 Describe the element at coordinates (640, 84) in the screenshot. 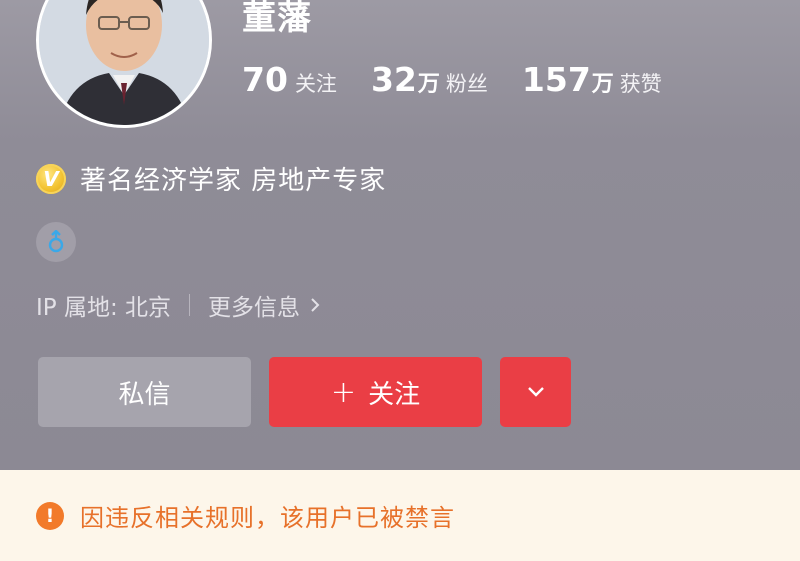

I see `stat-label: 获赞` at that location.